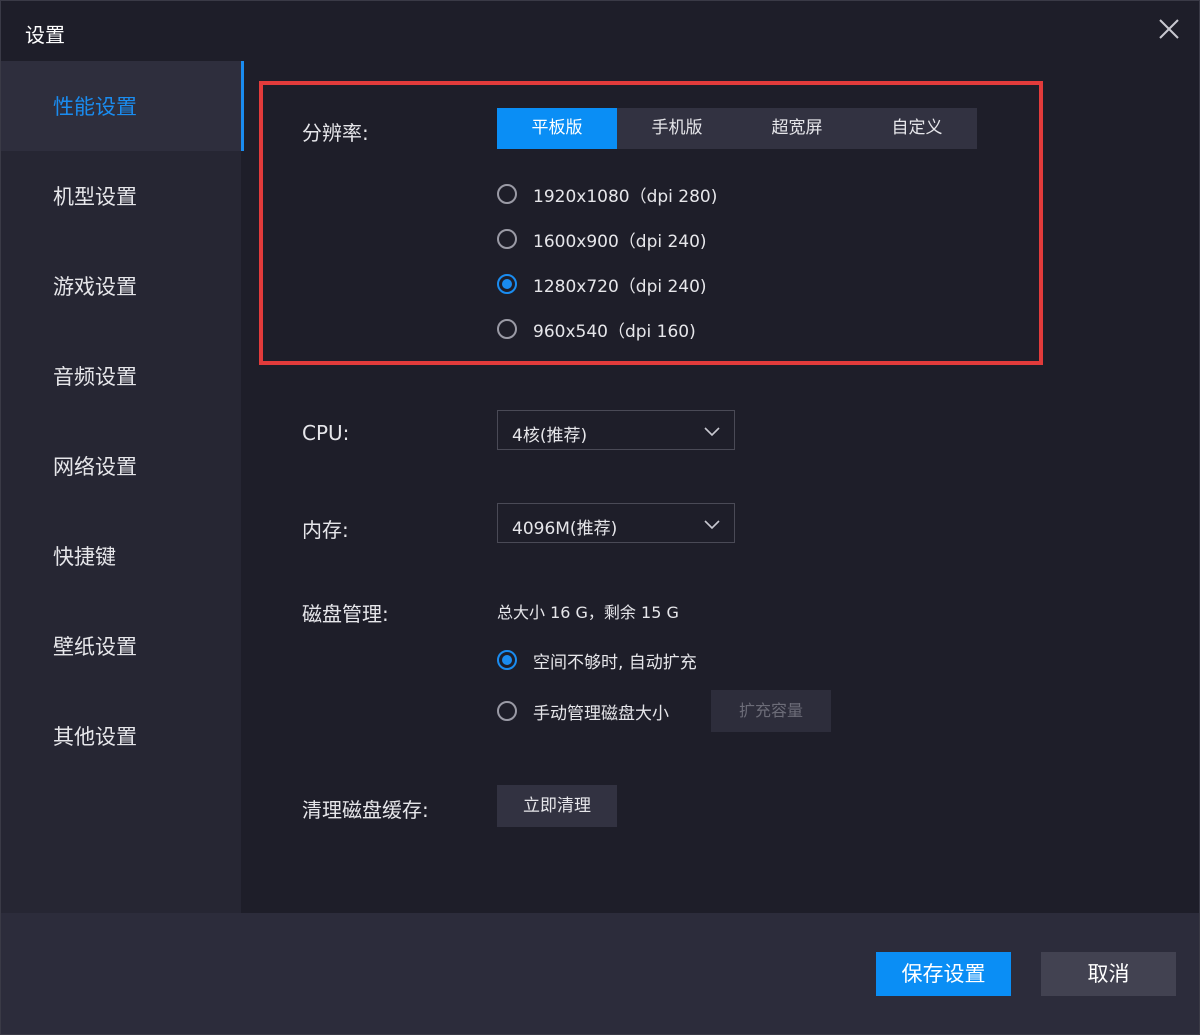  Describe the element at coordinates (771, 711) in the screenshot. I see `expand-capacity-button: 扩充容量` at that location.